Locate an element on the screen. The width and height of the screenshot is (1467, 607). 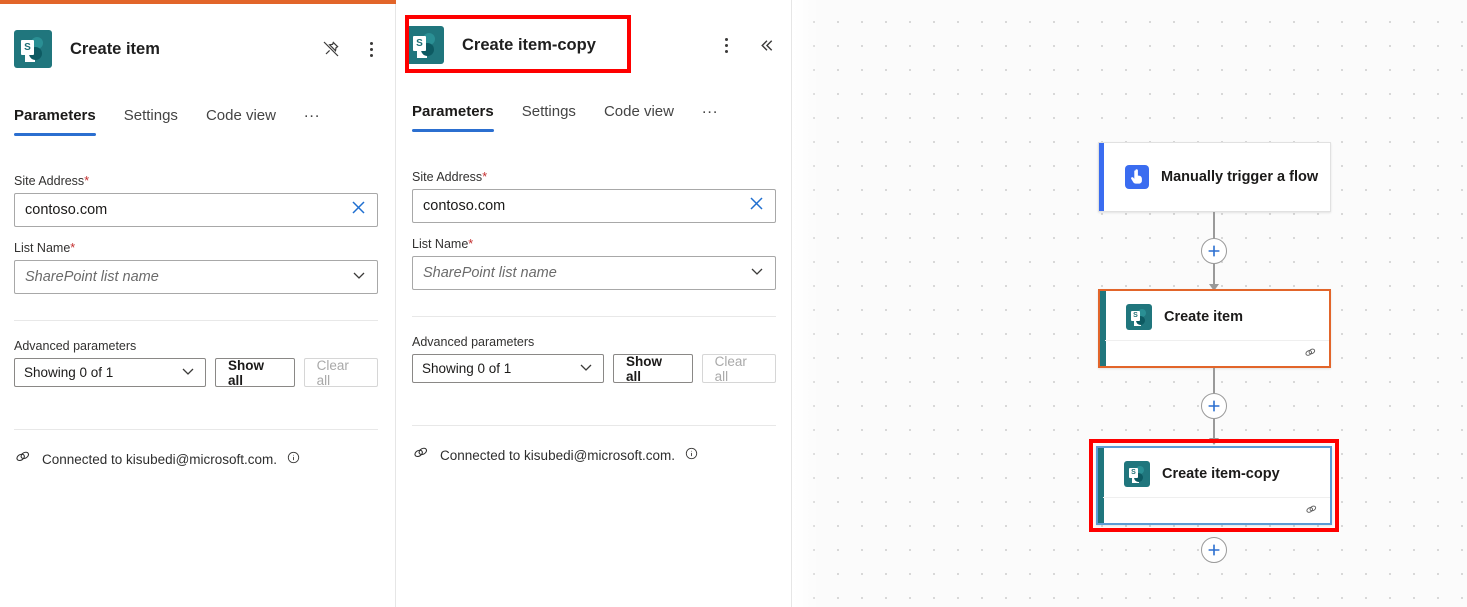
collapse-panel-icon is located at coordinates (766, 45).